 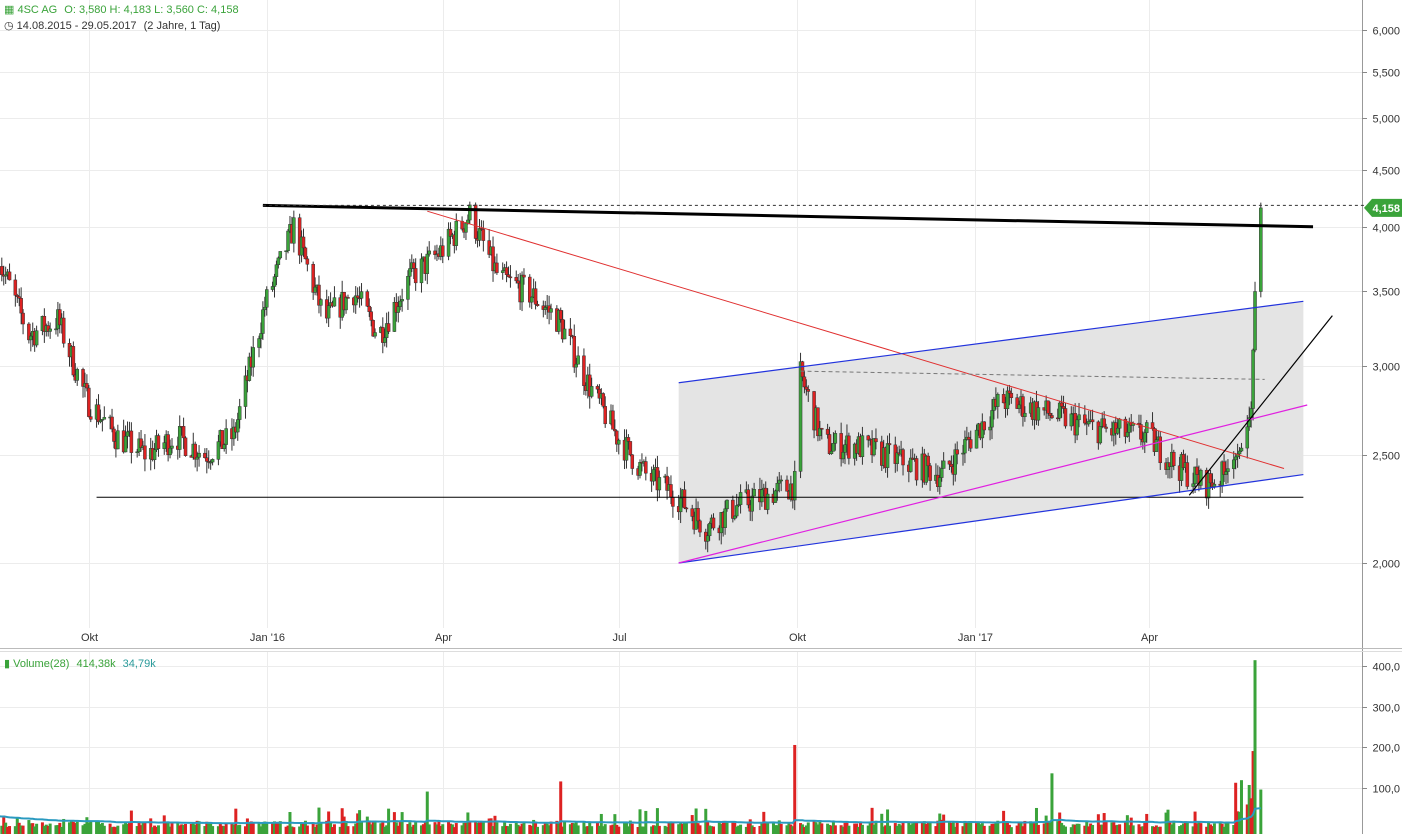 I want to click on last-price-tag-label: 4,158, so click(x=1386, y=209).